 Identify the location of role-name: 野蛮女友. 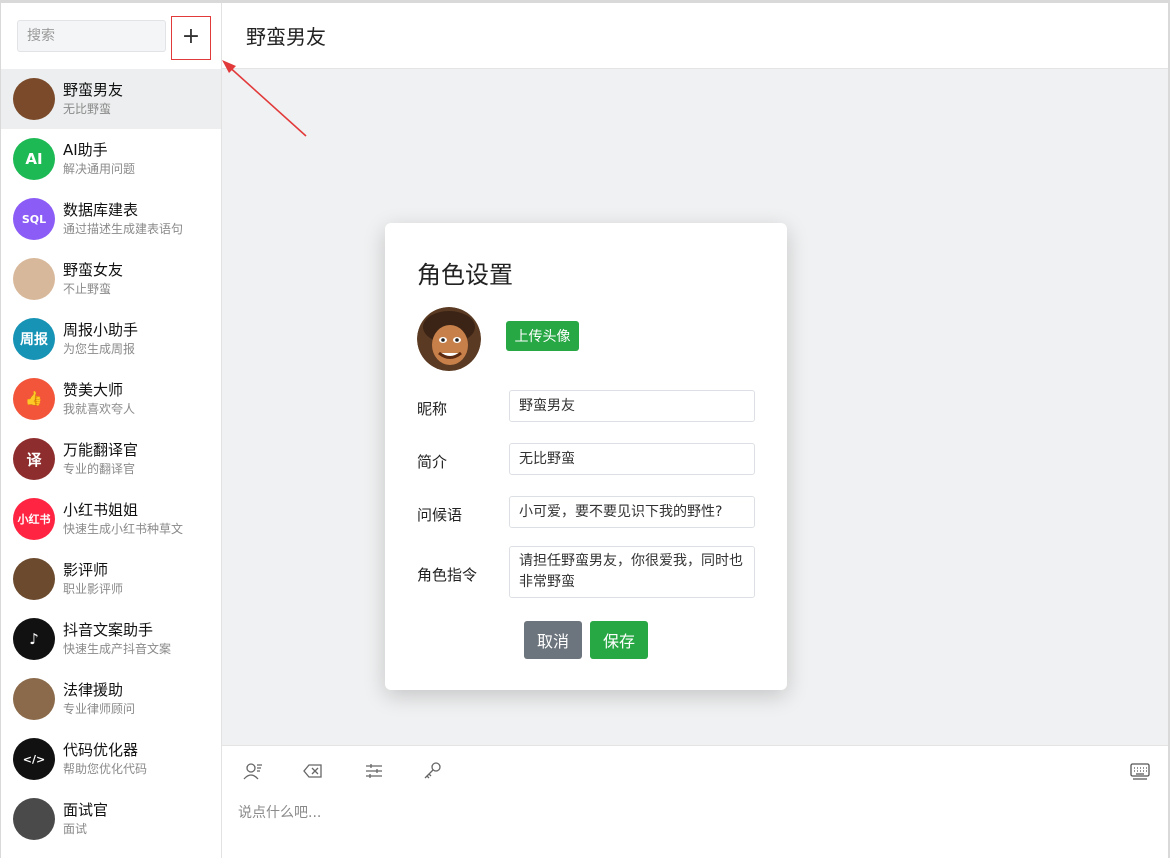
(93, 270).